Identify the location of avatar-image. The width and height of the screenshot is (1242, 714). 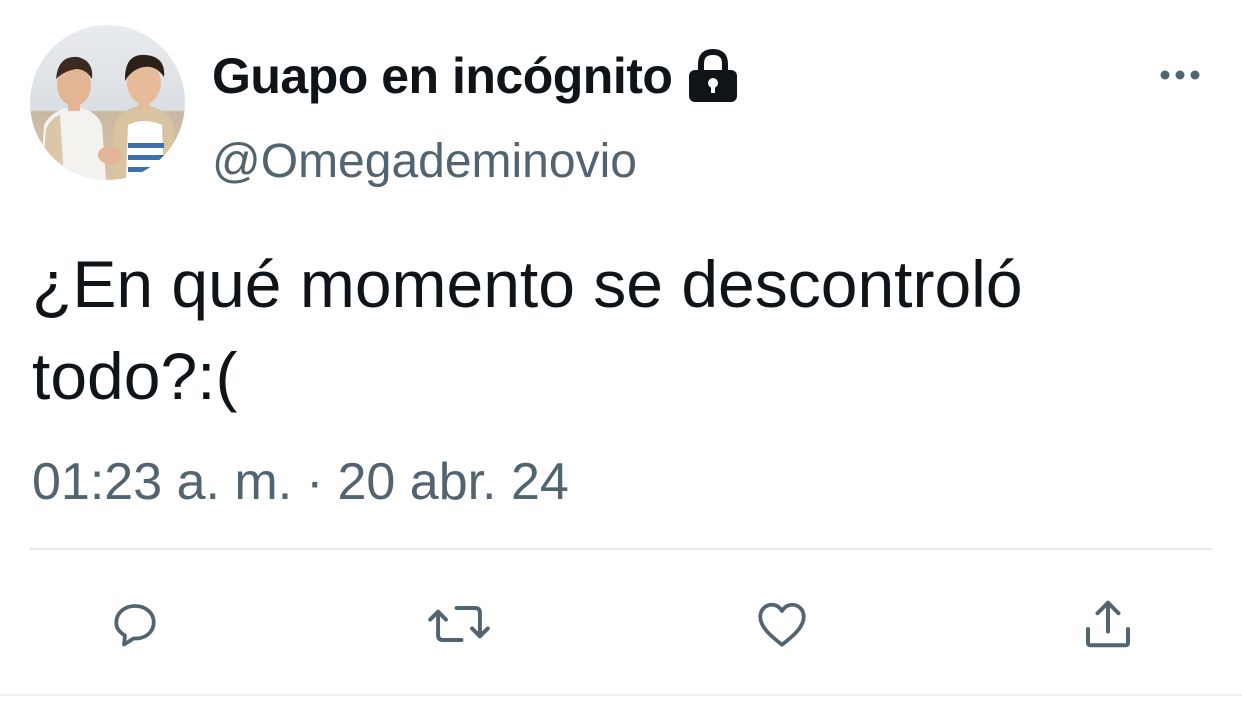
(107, 102).